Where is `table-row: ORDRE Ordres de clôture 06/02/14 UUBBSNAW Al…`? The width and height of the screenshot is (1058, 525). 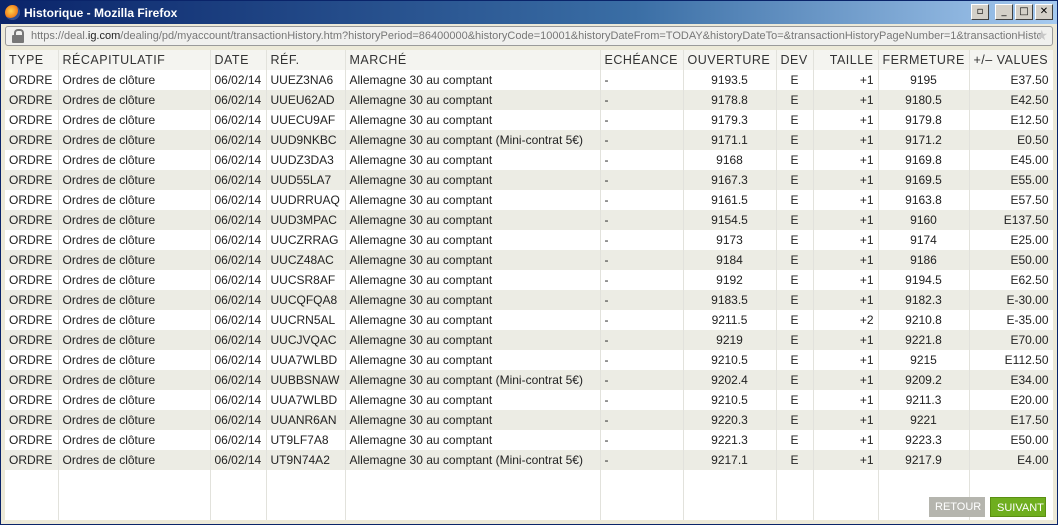
table-row: ORDRE Ordres de clôture 06/02/14 UUBBSNAW Al… is located at coordinates (529, 380).